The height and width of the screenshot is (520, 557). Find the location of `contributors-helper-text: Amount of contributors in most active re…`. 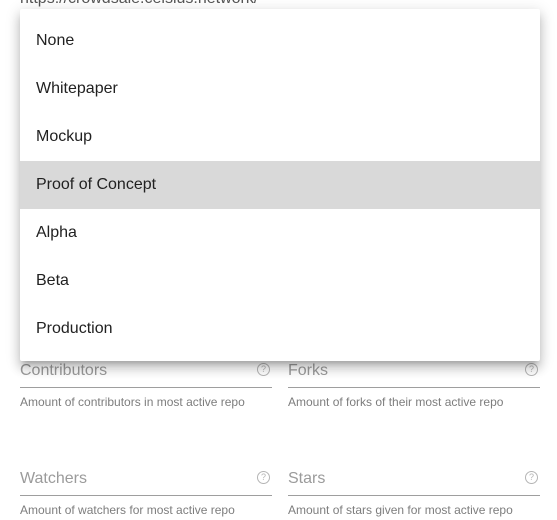

contributors-helper-text: Amount of contributors in most active re… is located at coordinates (132, 402).